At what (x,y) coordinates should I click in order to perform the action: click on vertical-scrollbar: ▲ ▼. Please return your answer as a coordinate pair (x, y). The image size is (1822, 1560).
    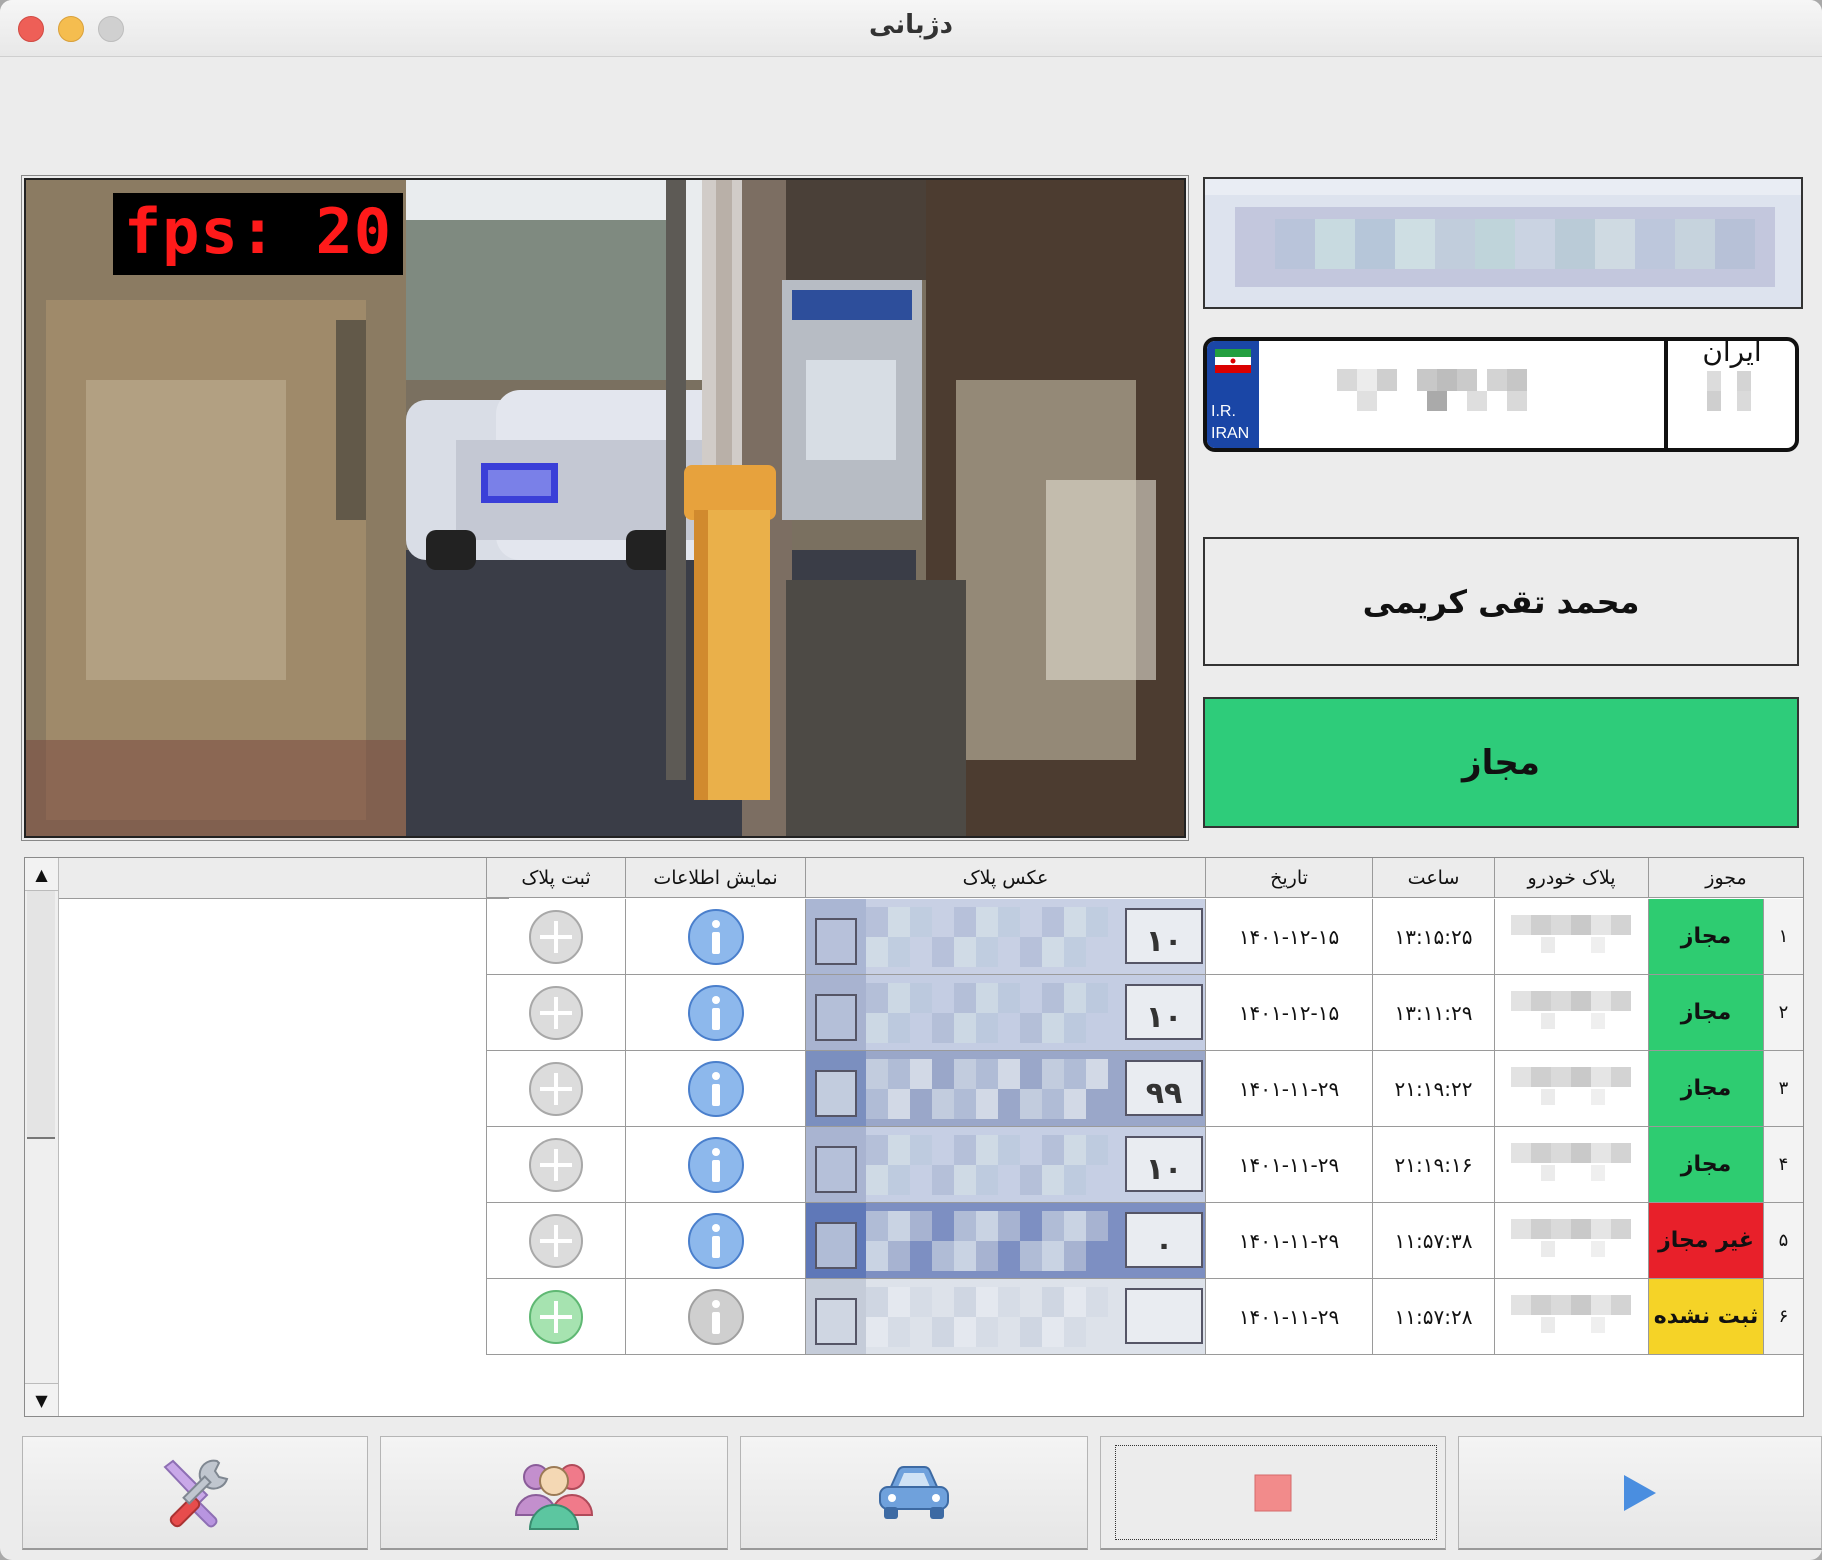
    Looking at the image, I should click on (42, 1137).